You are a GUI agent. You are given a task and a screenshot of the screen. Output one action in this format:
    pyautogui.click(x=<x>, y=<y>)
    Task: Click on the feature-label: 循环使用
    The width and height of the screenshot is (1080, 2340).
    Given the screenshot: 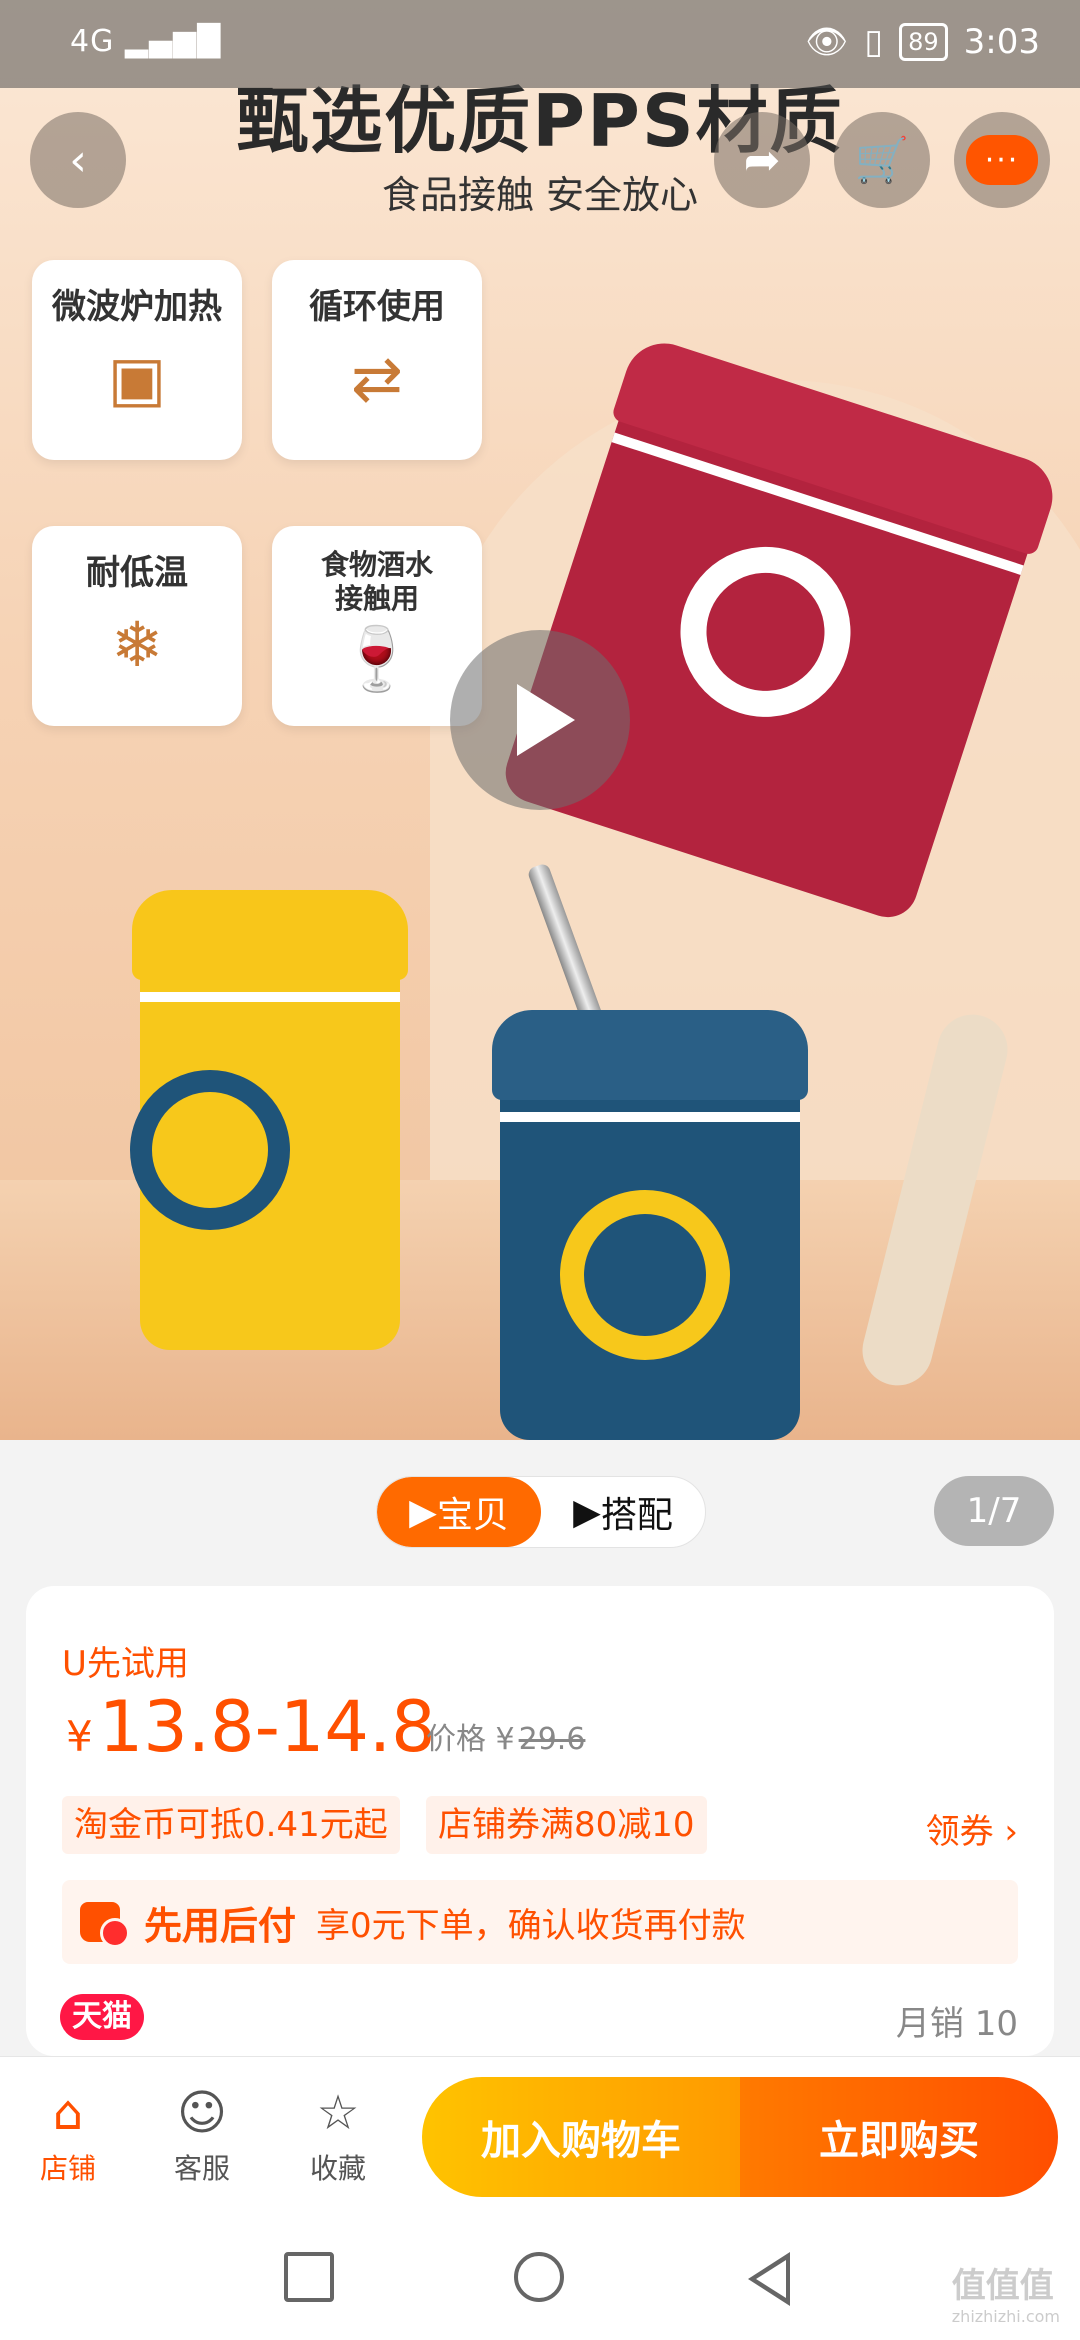 What is the action you would take?
    pyautogui.click(x=377, y=307)
    